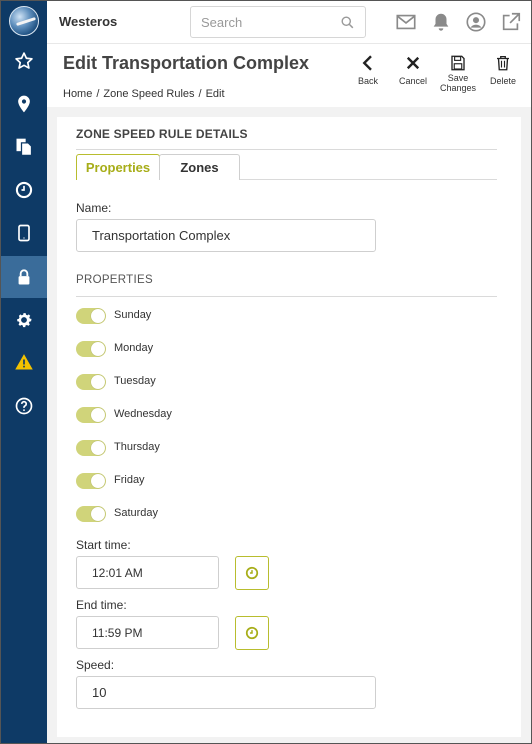 The image size is (532, 744). Describe the element at coordinates (458, 72) in the screenshot. I see `save-changes-button: Save Changes` at that location.